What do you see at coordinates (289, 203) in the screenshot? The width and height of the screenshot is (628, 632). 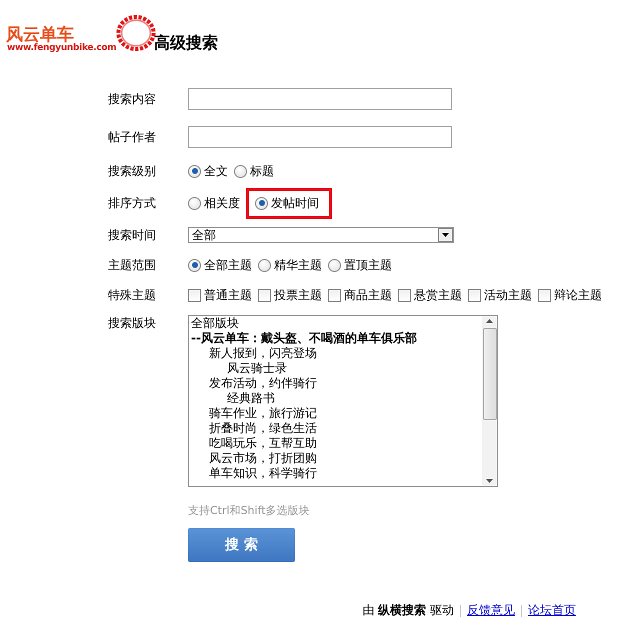 I see `radio-option: 发帖时间` at bounding box center [289, 203].